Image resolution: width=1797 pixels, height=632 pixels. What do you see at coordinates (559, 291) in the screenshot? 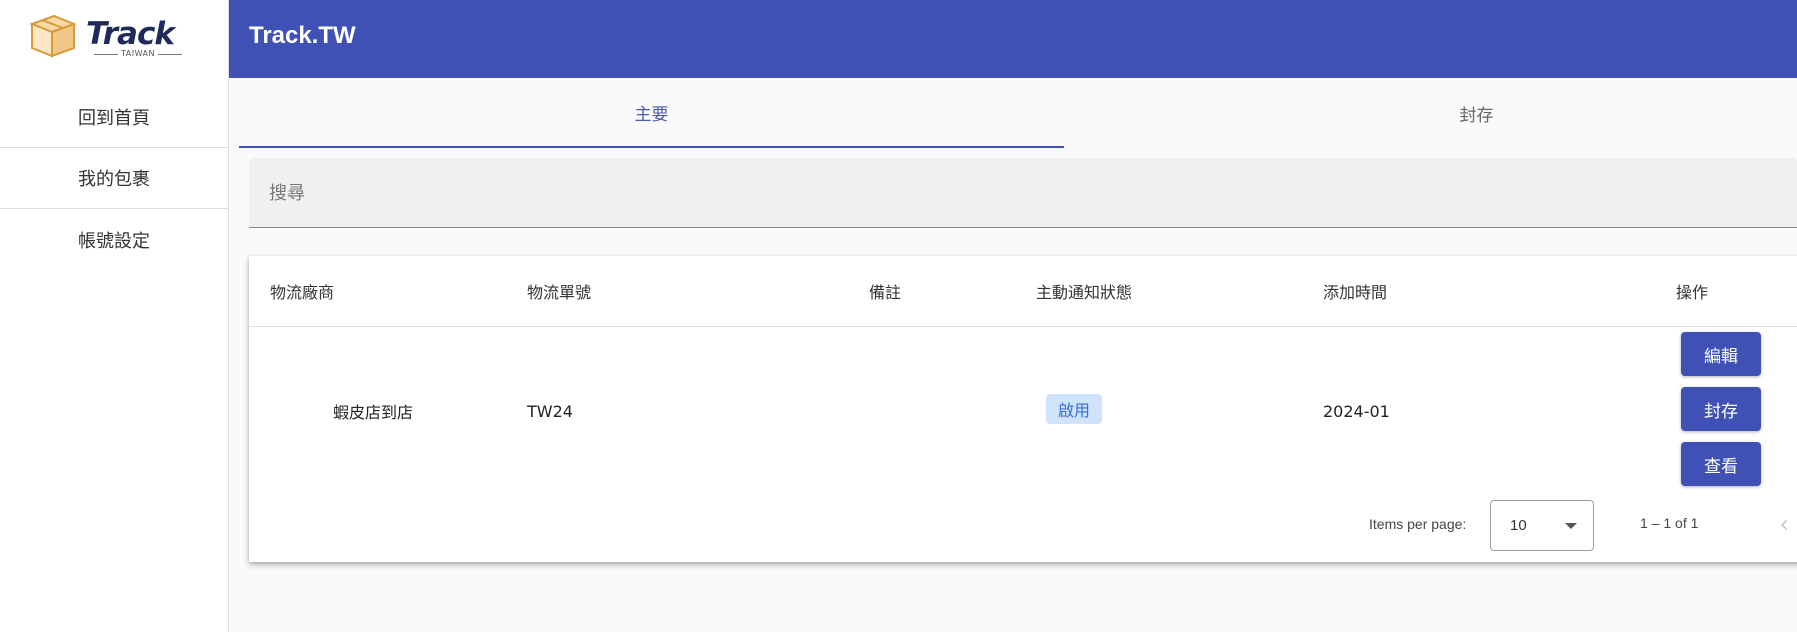
I see `column-header-tracking-number: 物流單號` at bounding box center [559, 291].